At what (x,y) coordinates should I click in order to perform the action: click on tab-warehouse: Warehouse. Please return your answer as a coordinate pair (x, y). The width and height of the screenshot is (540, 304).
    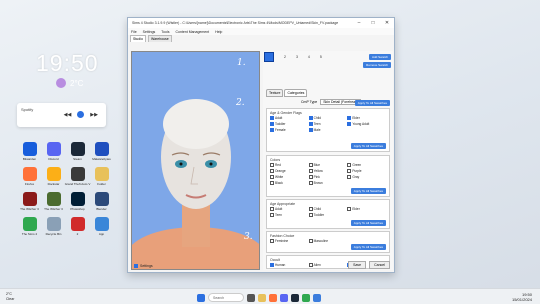
    Looking at the image, I should click on (159, 38).